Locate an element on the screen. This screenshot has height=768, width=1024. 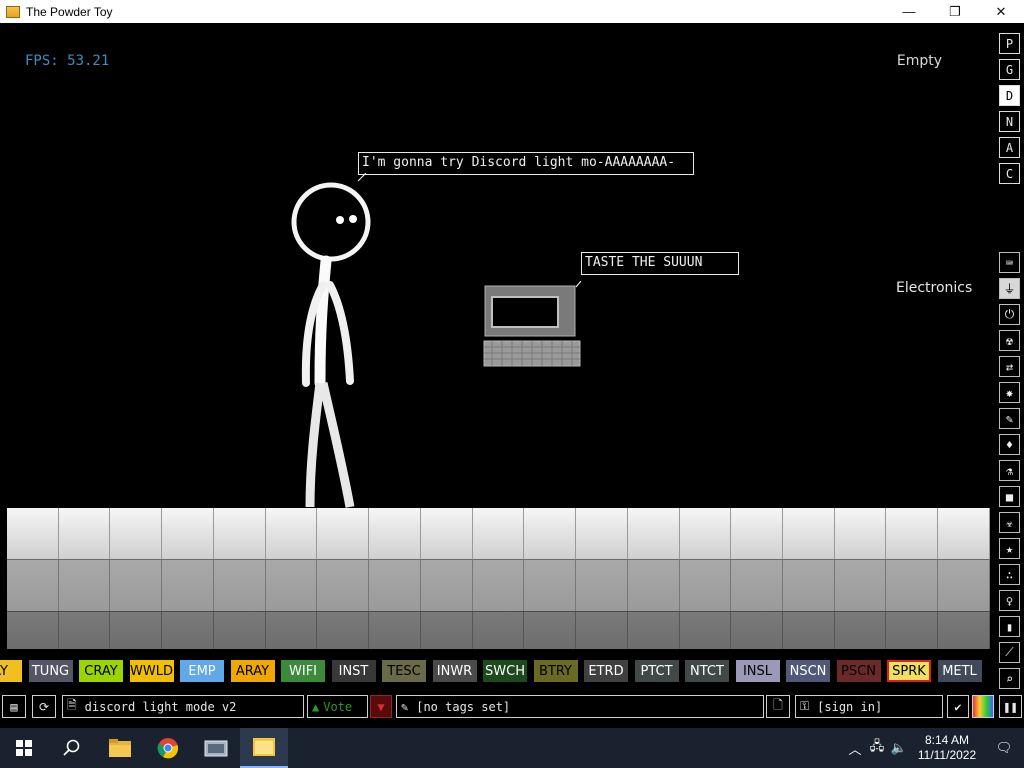
category-button-pen: ✎ is located at coordinates (1009, 418).